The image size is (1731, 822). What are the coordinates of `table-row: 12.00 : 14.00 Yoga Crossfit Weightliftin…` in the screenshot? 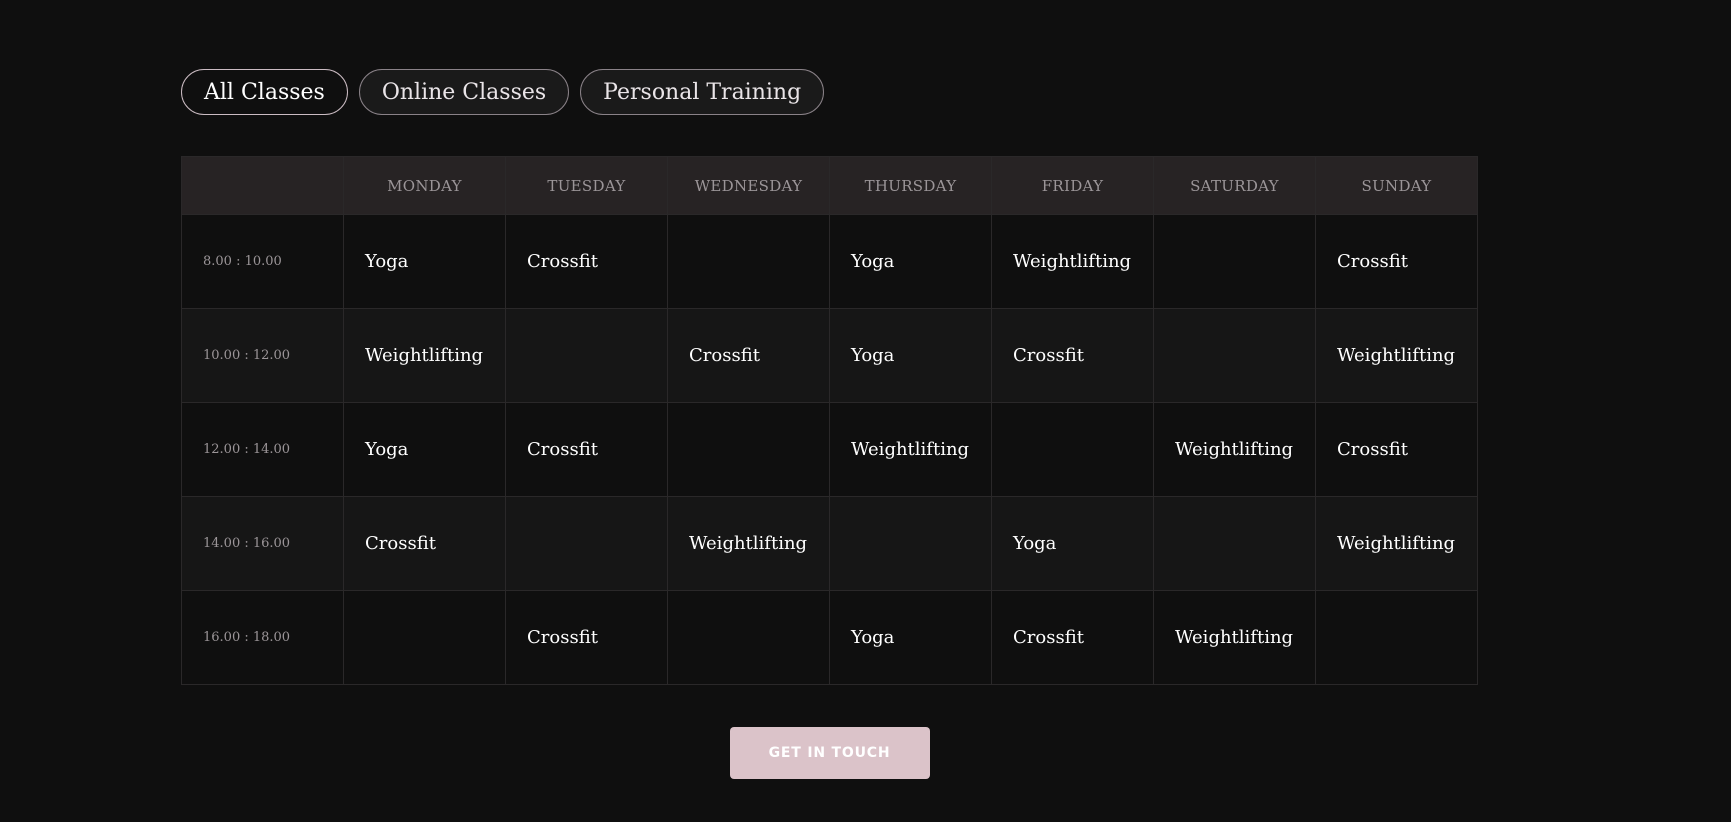 It's located at (829, 449).